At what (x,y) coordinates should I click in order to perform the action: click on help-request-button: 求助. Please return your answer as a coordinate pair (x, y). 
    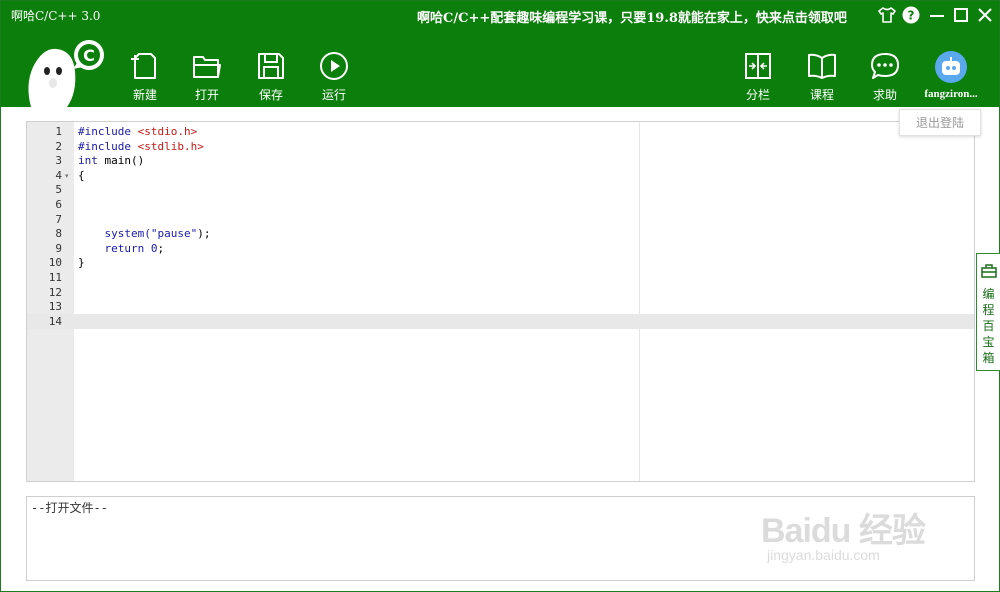
    Looking at the image, I should click on (885, 78).